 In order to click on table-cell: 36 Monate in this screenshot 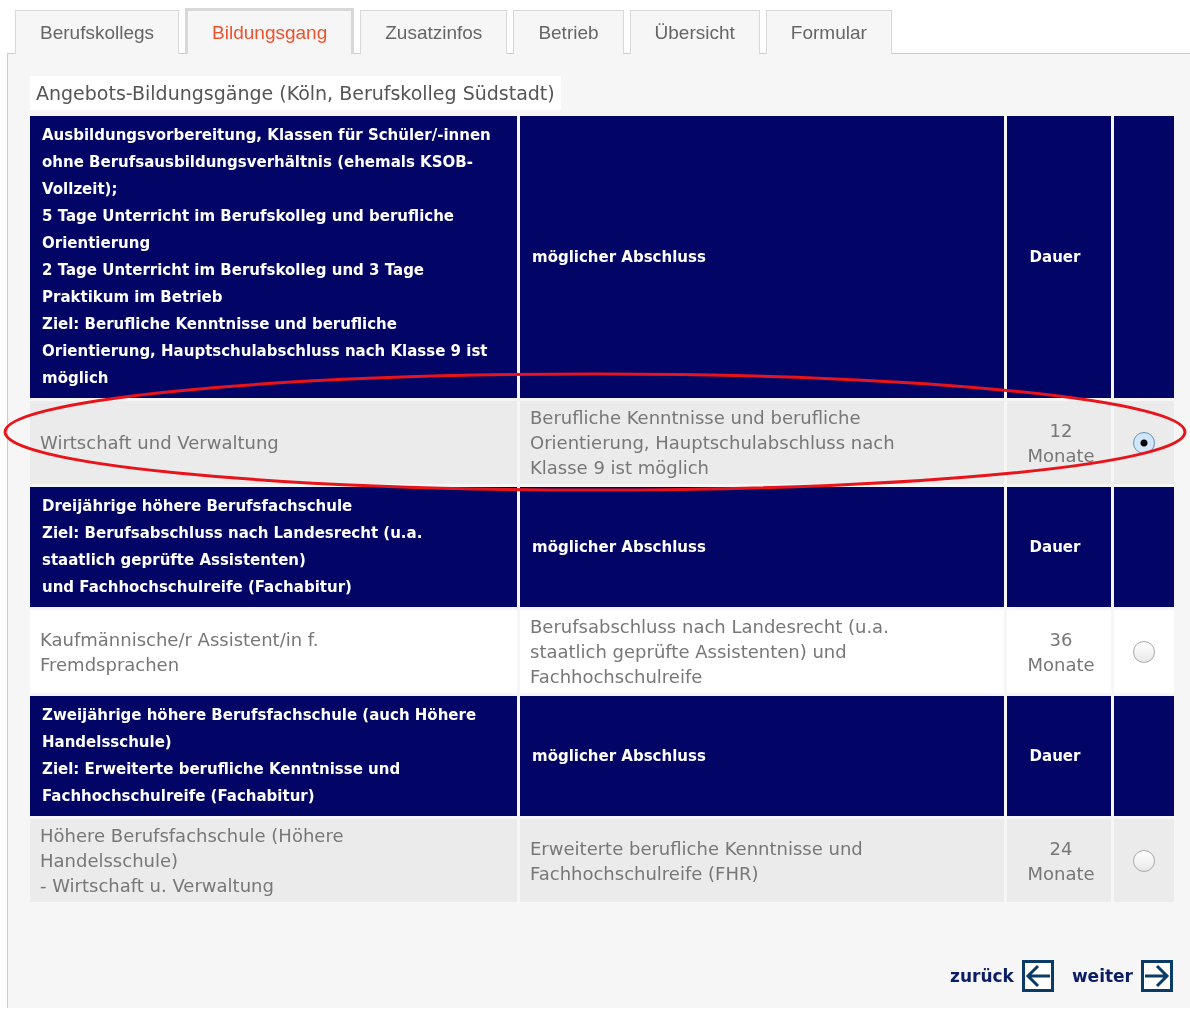, I will do `click(1059, 651)`.